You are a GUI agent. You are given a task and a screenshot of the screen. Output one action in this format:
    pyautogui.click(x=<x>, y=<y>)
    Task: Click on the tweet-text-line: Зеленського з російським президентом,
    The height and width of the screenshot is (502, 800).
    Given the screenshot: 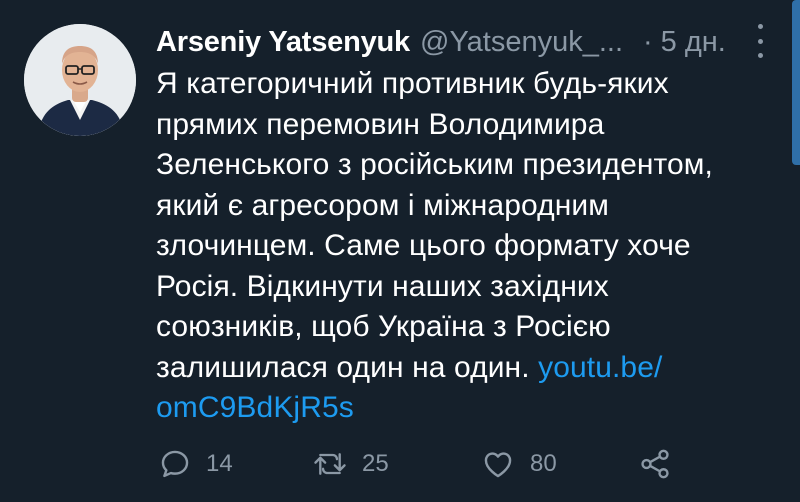 What is the action you would take?
    pyautogui.click(x=434, y=164)
    